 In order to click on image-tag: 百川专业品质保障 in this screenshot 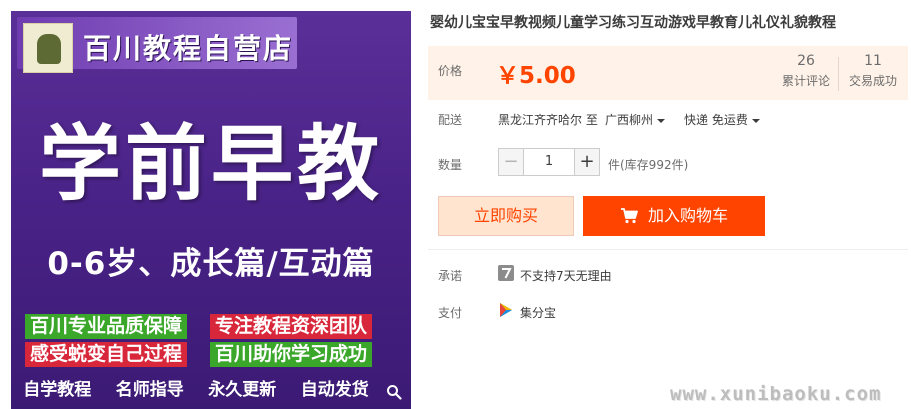, I will do `click(106, 326)`.